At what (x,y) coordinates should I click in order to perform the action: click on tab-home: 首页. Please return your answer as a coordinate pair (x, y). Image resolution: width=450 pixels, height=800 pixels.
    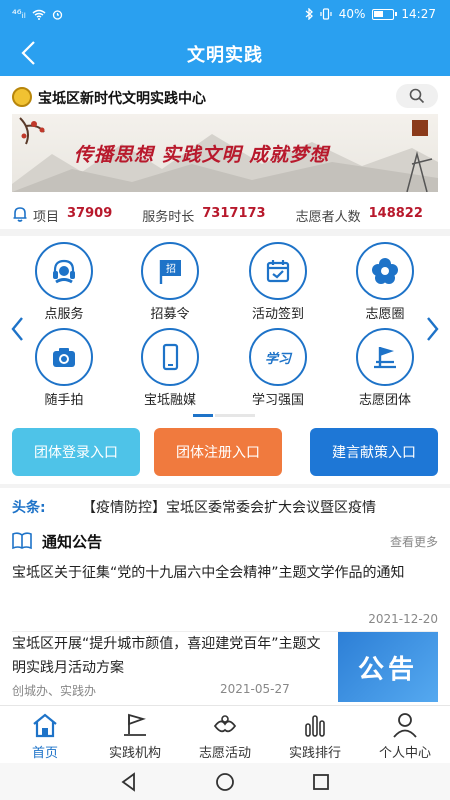
    Looking at the image, I should click on (45, 735).